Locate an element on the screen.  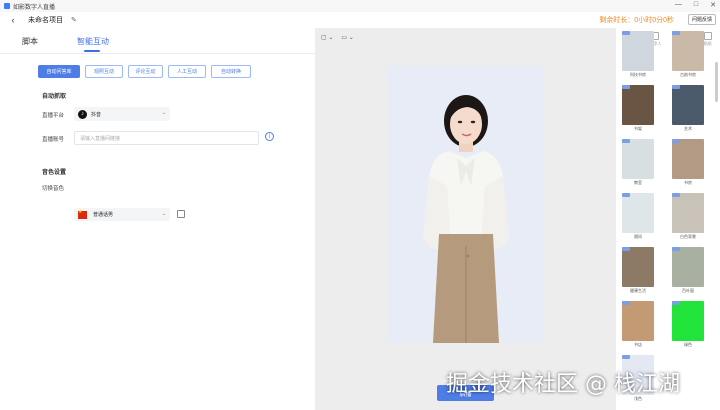
account-input: 请输入直播间链接 is located at coordinates (166, 138).